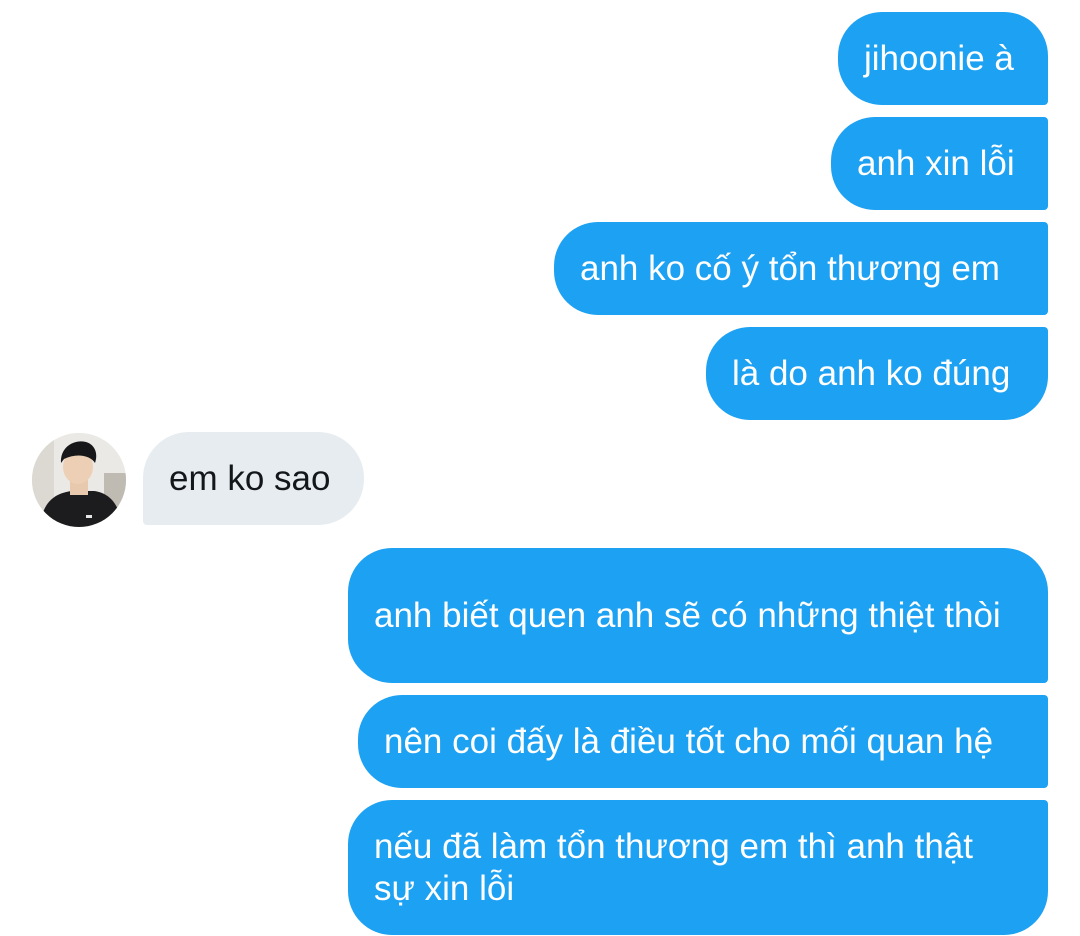 Image resolution: width=1080 pixels, height=936 pixels. What do you see at coordinates (871, 373) in the screenshot?
I see `message-text: là do anh ko đúng` at bounding box center [871, 373].